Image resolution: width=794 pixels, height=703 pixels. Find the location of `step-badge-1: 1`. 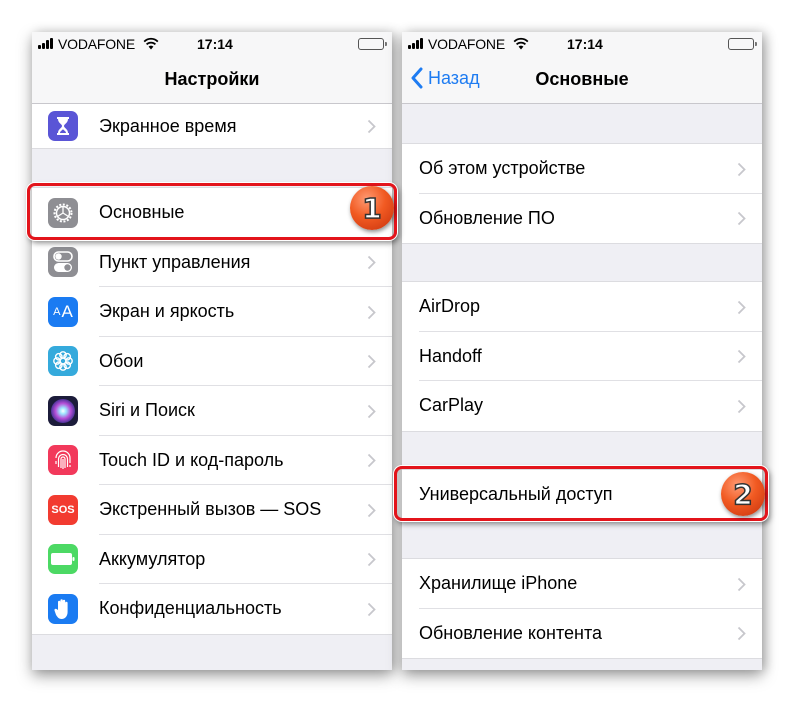

step-badge-1: 1 is located at coordinates (372, 208).